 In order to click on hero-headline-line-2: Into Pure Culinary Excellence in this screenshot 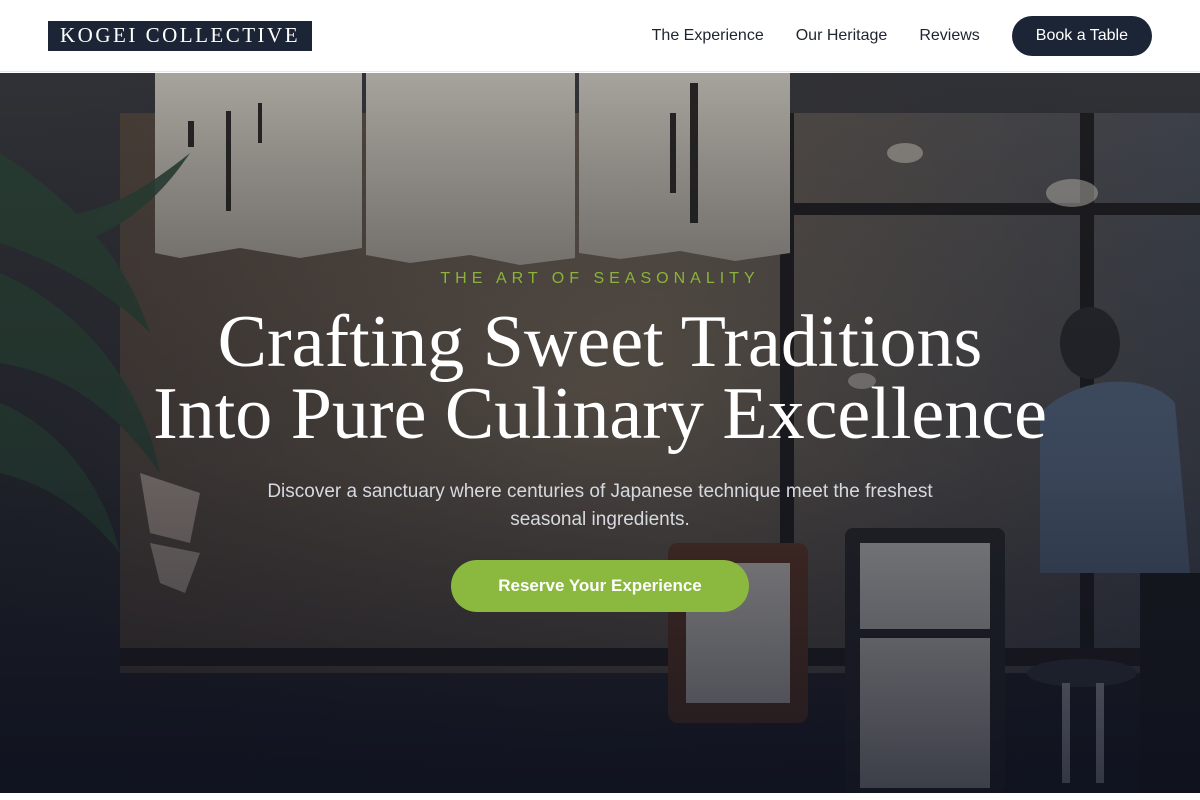, I will do `click(600, 414)`.